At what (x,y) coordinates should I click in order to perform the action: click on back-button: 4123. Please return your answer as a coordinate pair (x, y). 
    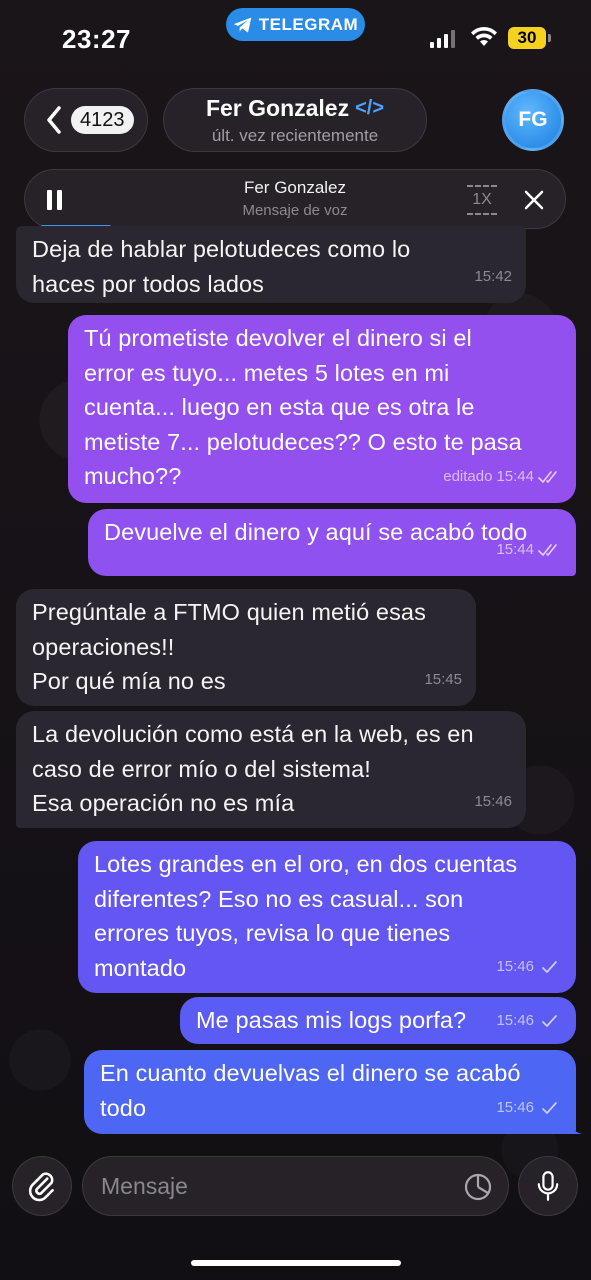
    Looking at the image, I should click on (86, 120).